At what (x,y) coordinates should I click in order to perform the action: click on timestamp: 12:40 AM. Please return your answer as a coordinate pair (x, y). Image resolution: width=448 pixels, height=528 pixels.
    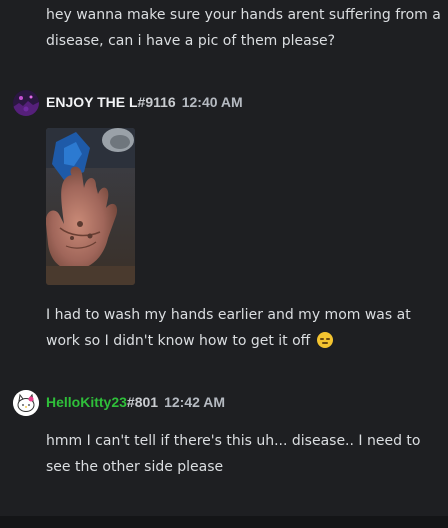
    Looking at the image, I should click on (212, 102).